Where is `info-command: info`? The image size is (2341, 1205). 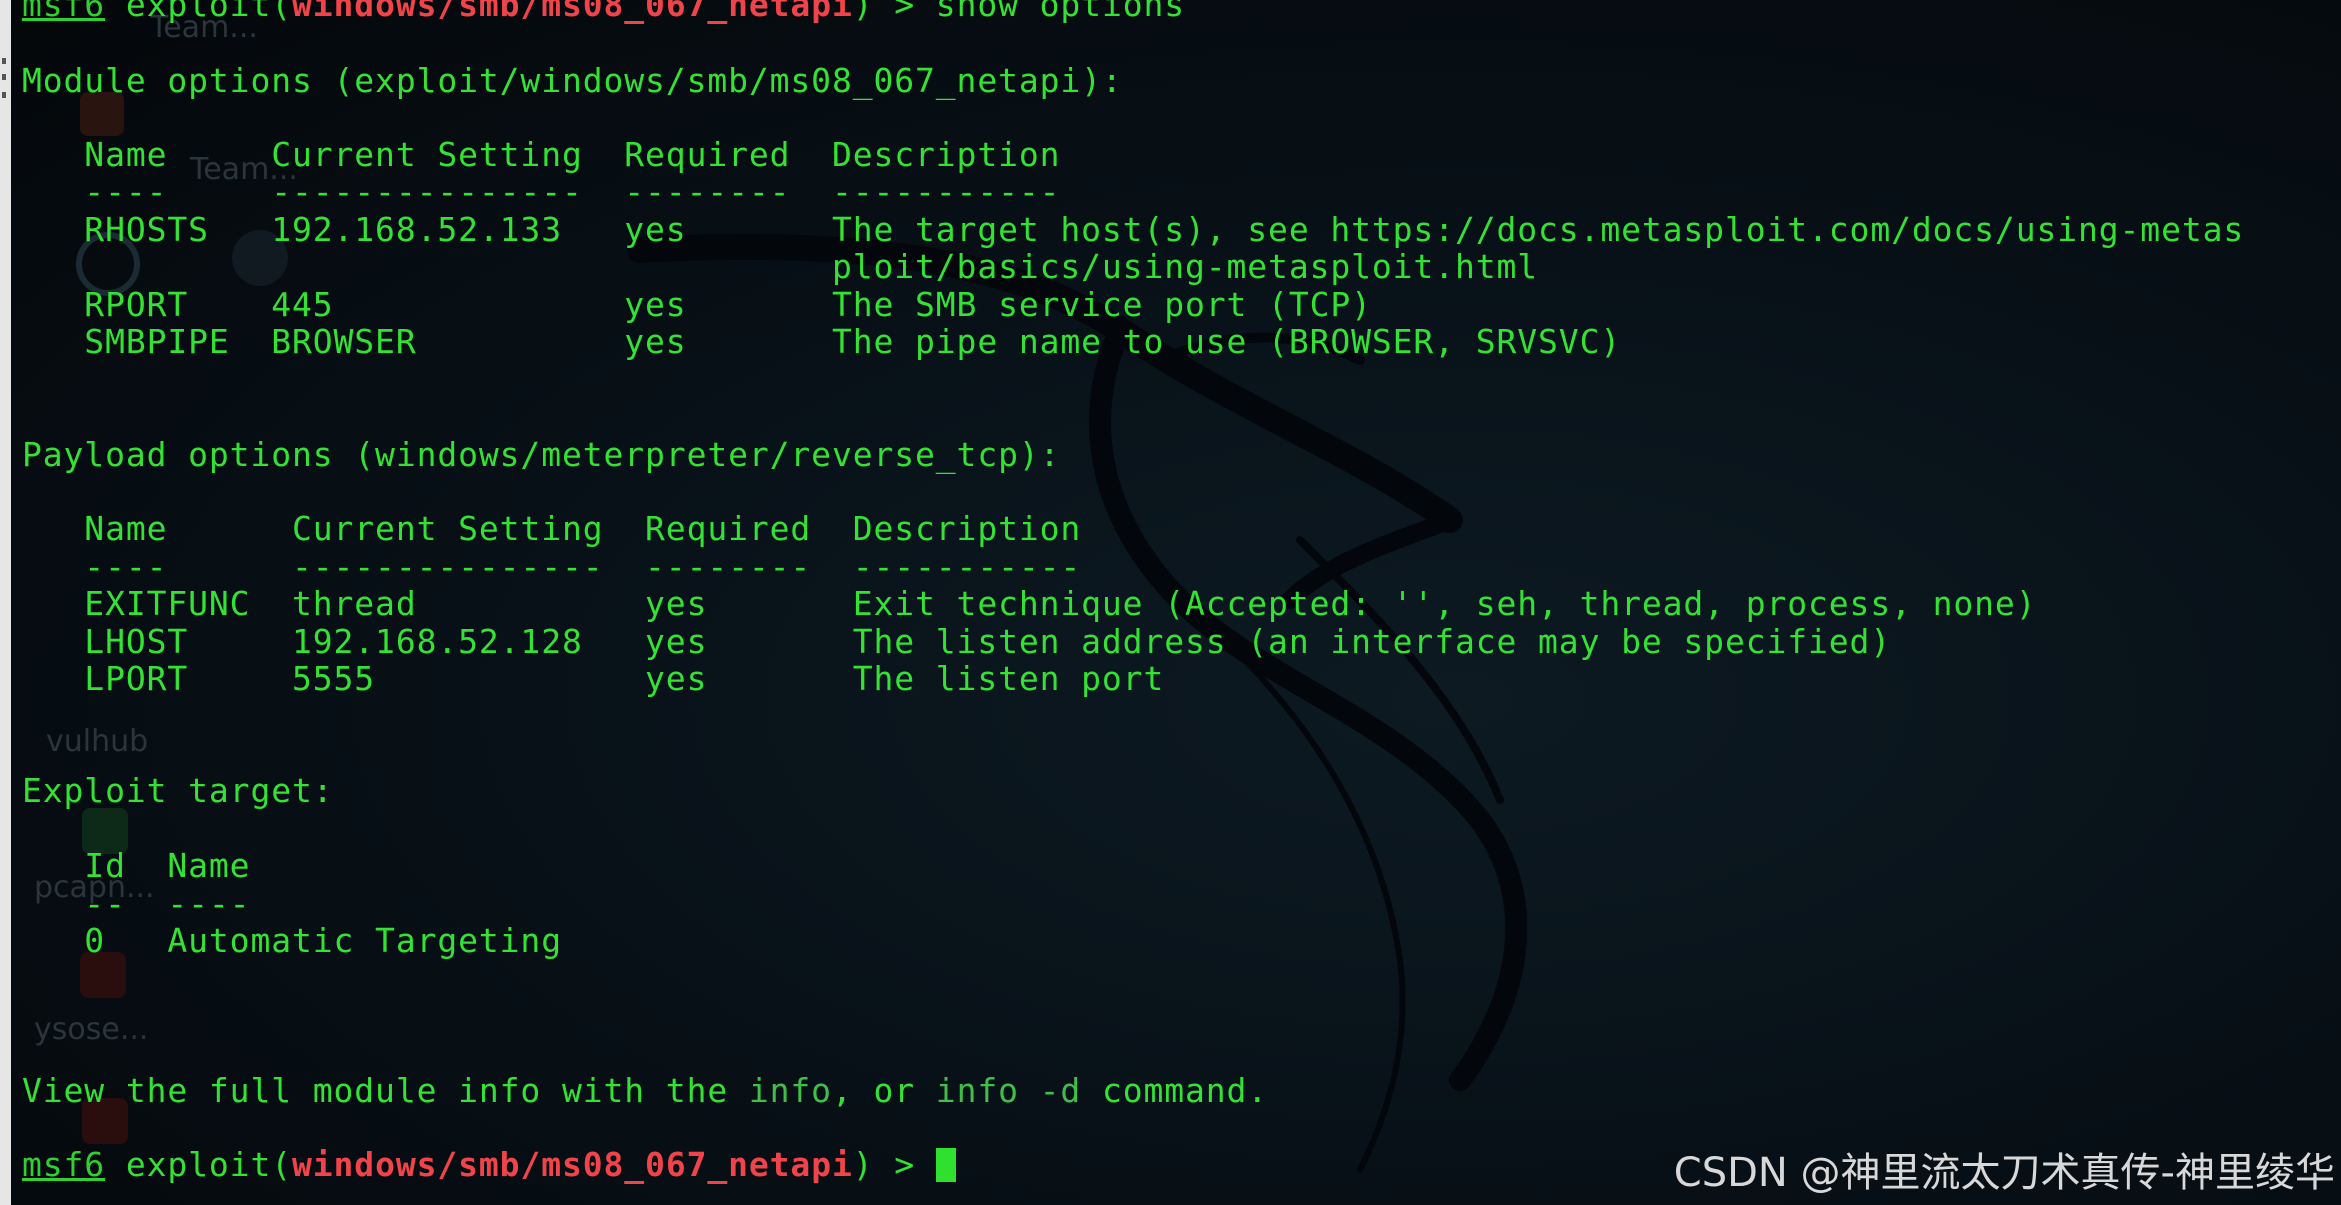 info-command: info is located at coordinates (790, 1090).